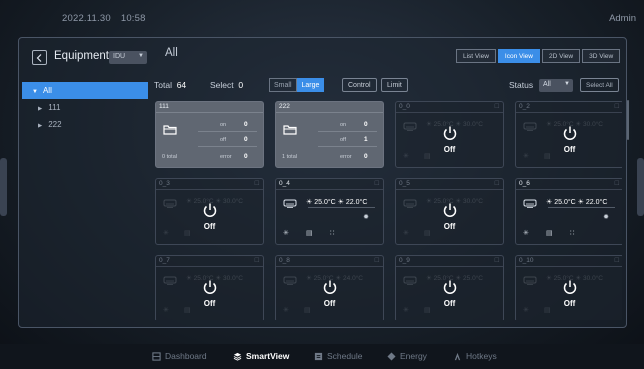  I want to click on user-name: Admin, so click(622, 18).